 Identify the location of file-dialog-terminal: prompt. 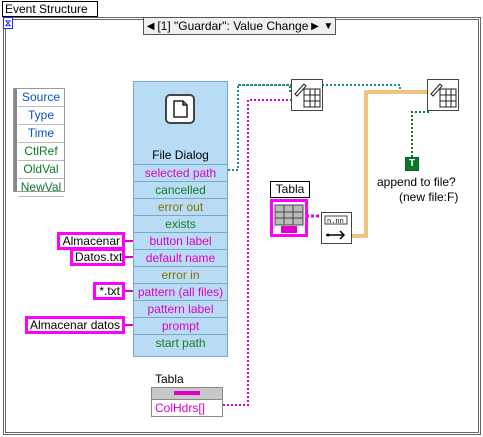
(180, 325).